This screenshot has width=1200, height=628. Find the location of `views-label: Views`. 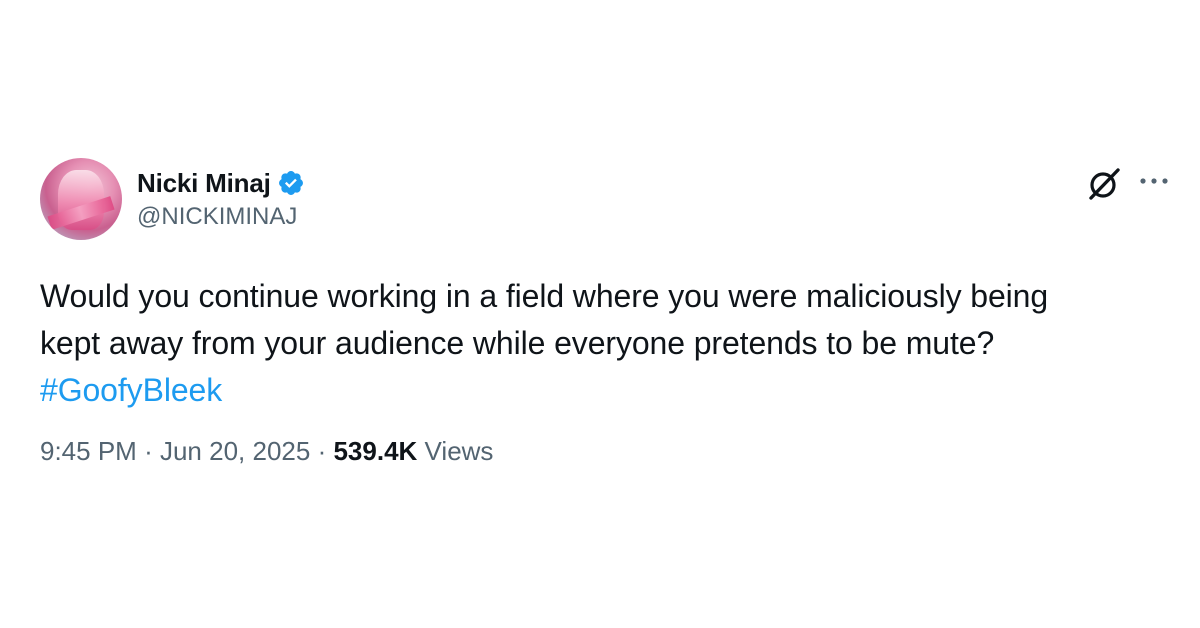

views-label: Views is located at coordinates (459, 451).